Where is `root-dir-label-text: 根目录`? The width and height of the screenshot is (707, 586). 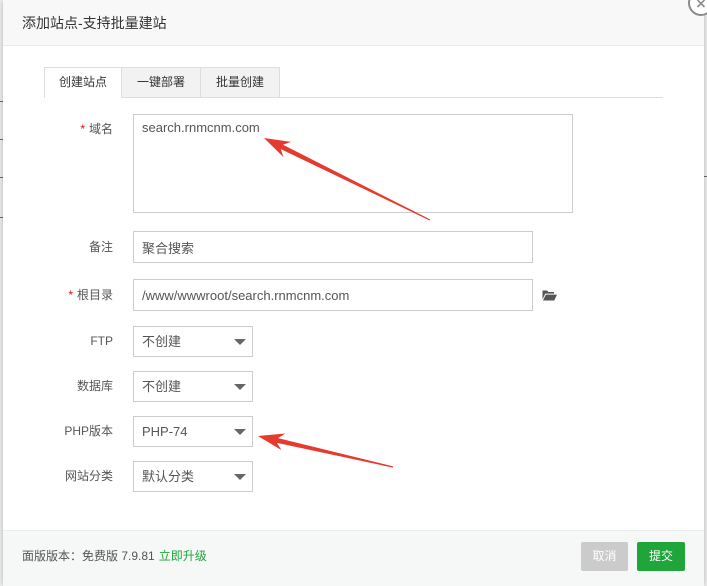 root-dir-label-text: 根目录 is located at coordinates (94, 295).